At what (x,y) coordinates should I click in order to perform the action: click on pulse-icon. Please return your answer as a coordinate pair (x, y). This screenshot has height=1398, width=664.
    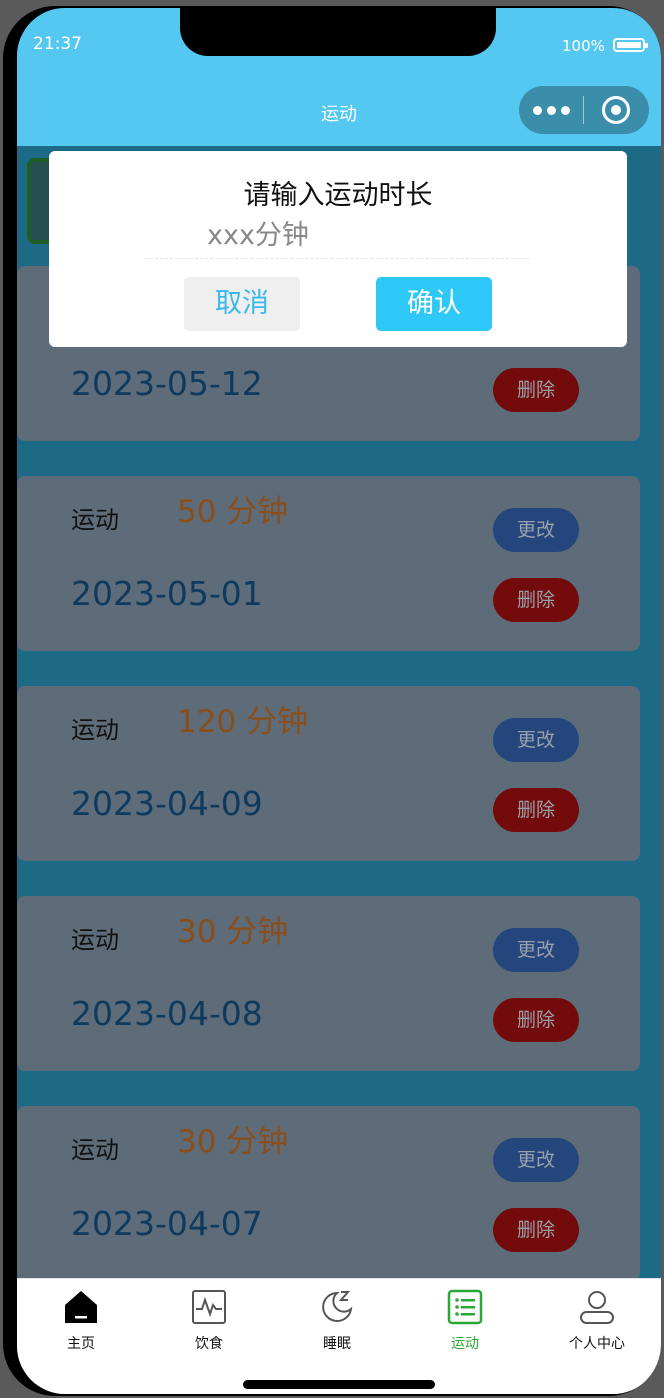
    Looking at the image, I should click on (209, 1307).